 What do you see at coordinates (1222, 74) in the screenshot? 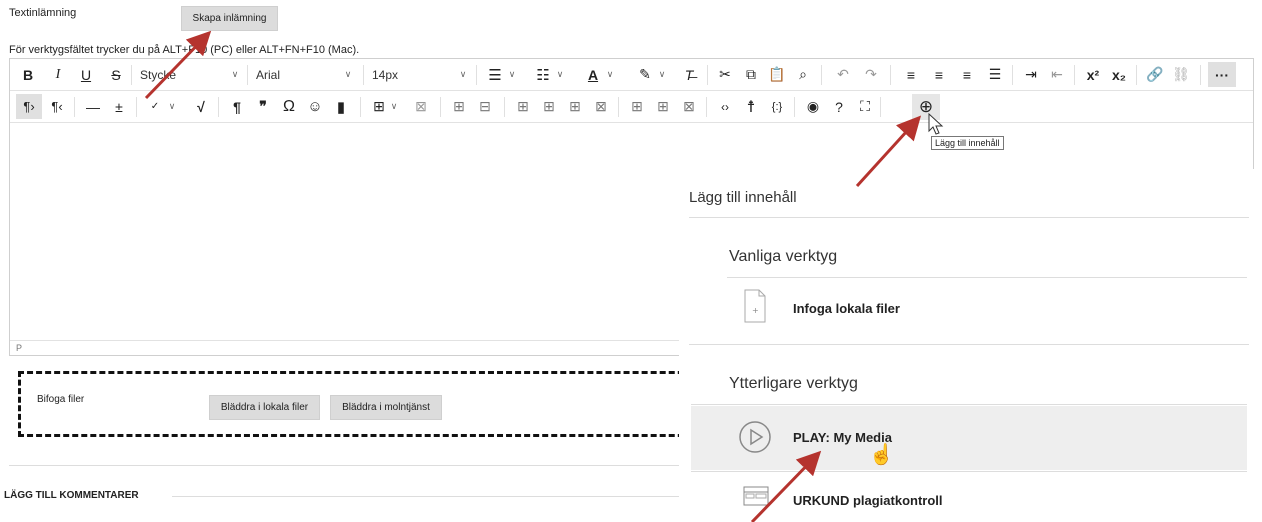
I see `more-icon: ···` at bounding box center [1222, 74].